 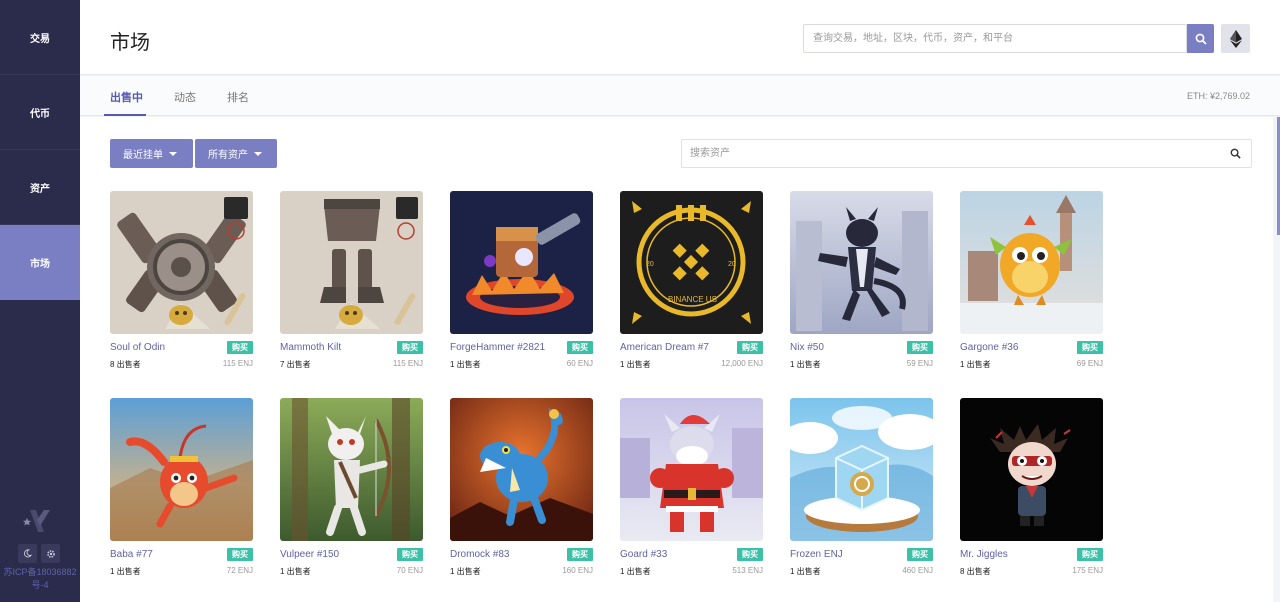 What do you see at coordinates (942, 153) in the screenshot?
I see `asset-search-input` at bounding box center [942, 153].